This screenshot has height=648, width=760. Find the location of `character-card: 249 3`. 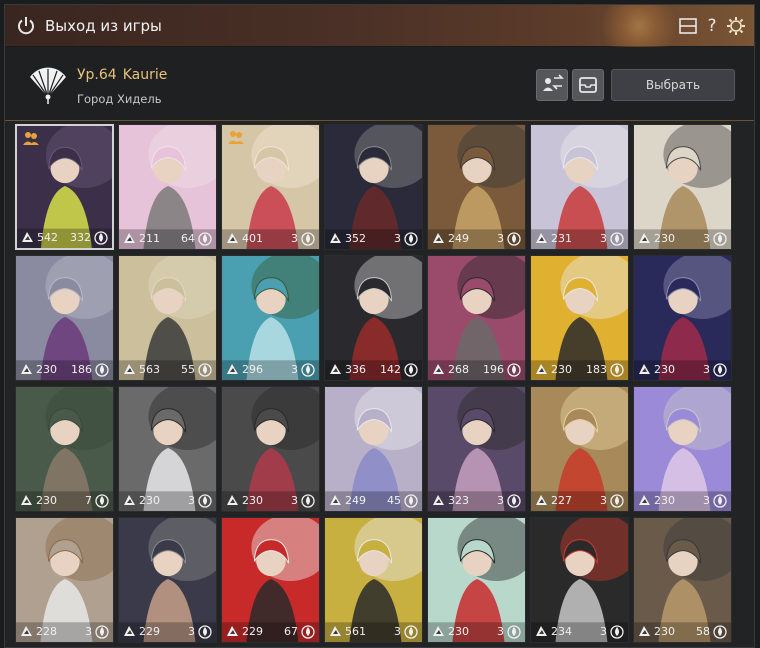

character-card: 249 3 is located at coordinates (476, 187).